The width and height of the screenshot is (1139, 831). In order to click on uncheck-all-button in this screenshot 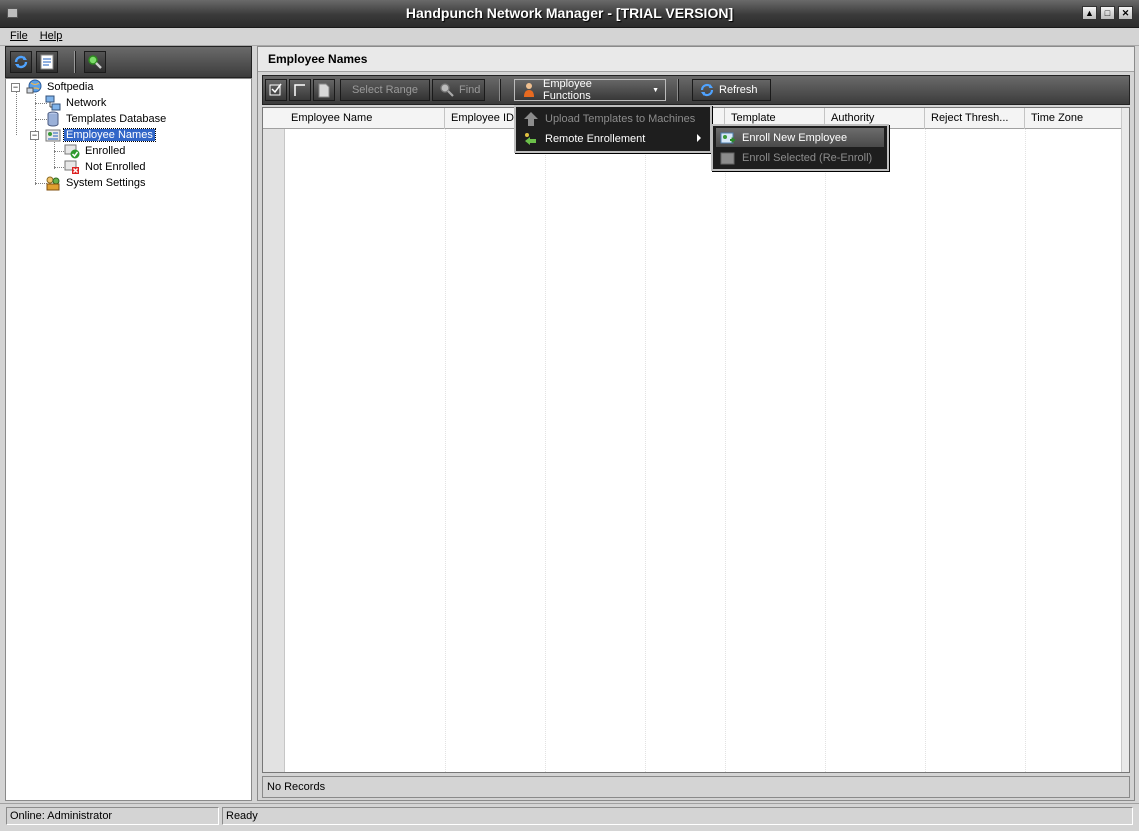, I will do `click(300, 90)`.